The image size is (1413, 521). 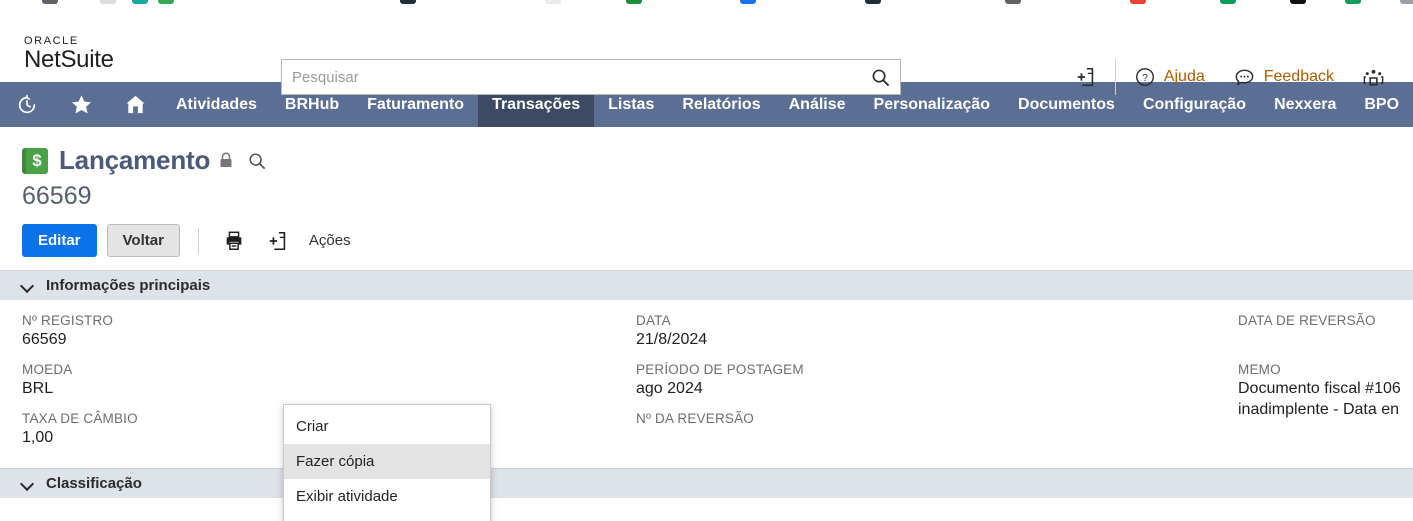 What do you see at coordinates (387, 517) in the screenshot?
I see `dropdown-item-impacto-no-raz-o: Impacto no Razão` at bounding box center [387, 517].